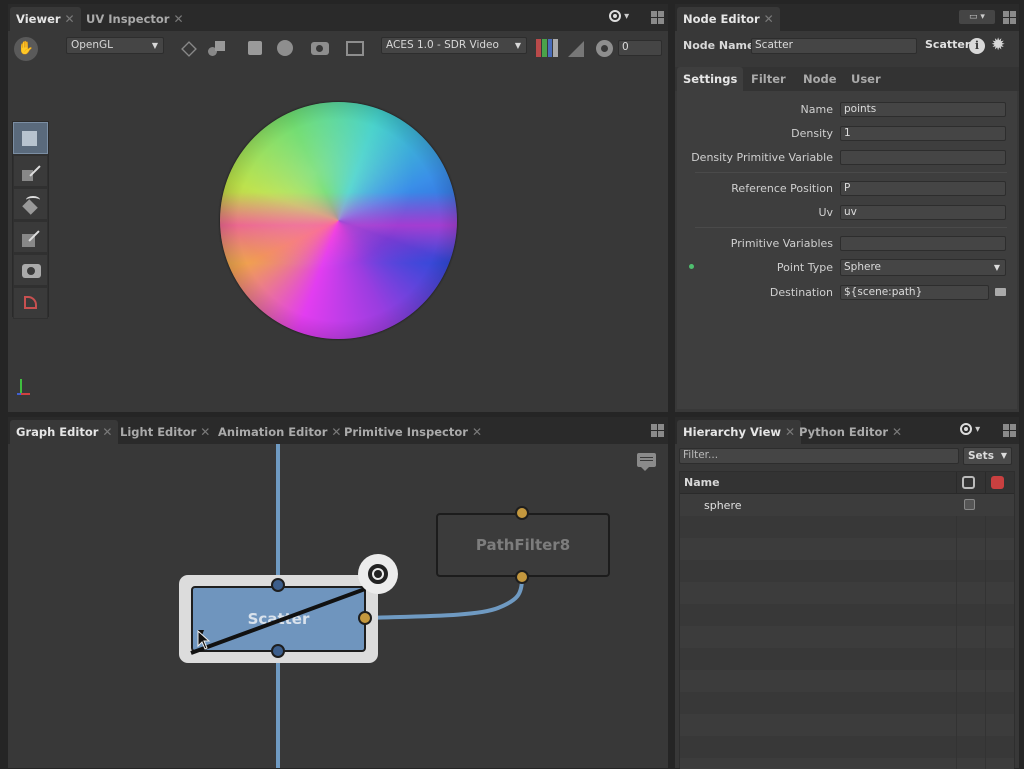 Image resolution: width=1024 pixels, height=769 pixels. Describe the element at coordinates (847, 505) in the screenshot. I see `table-row: sphere` at that location.